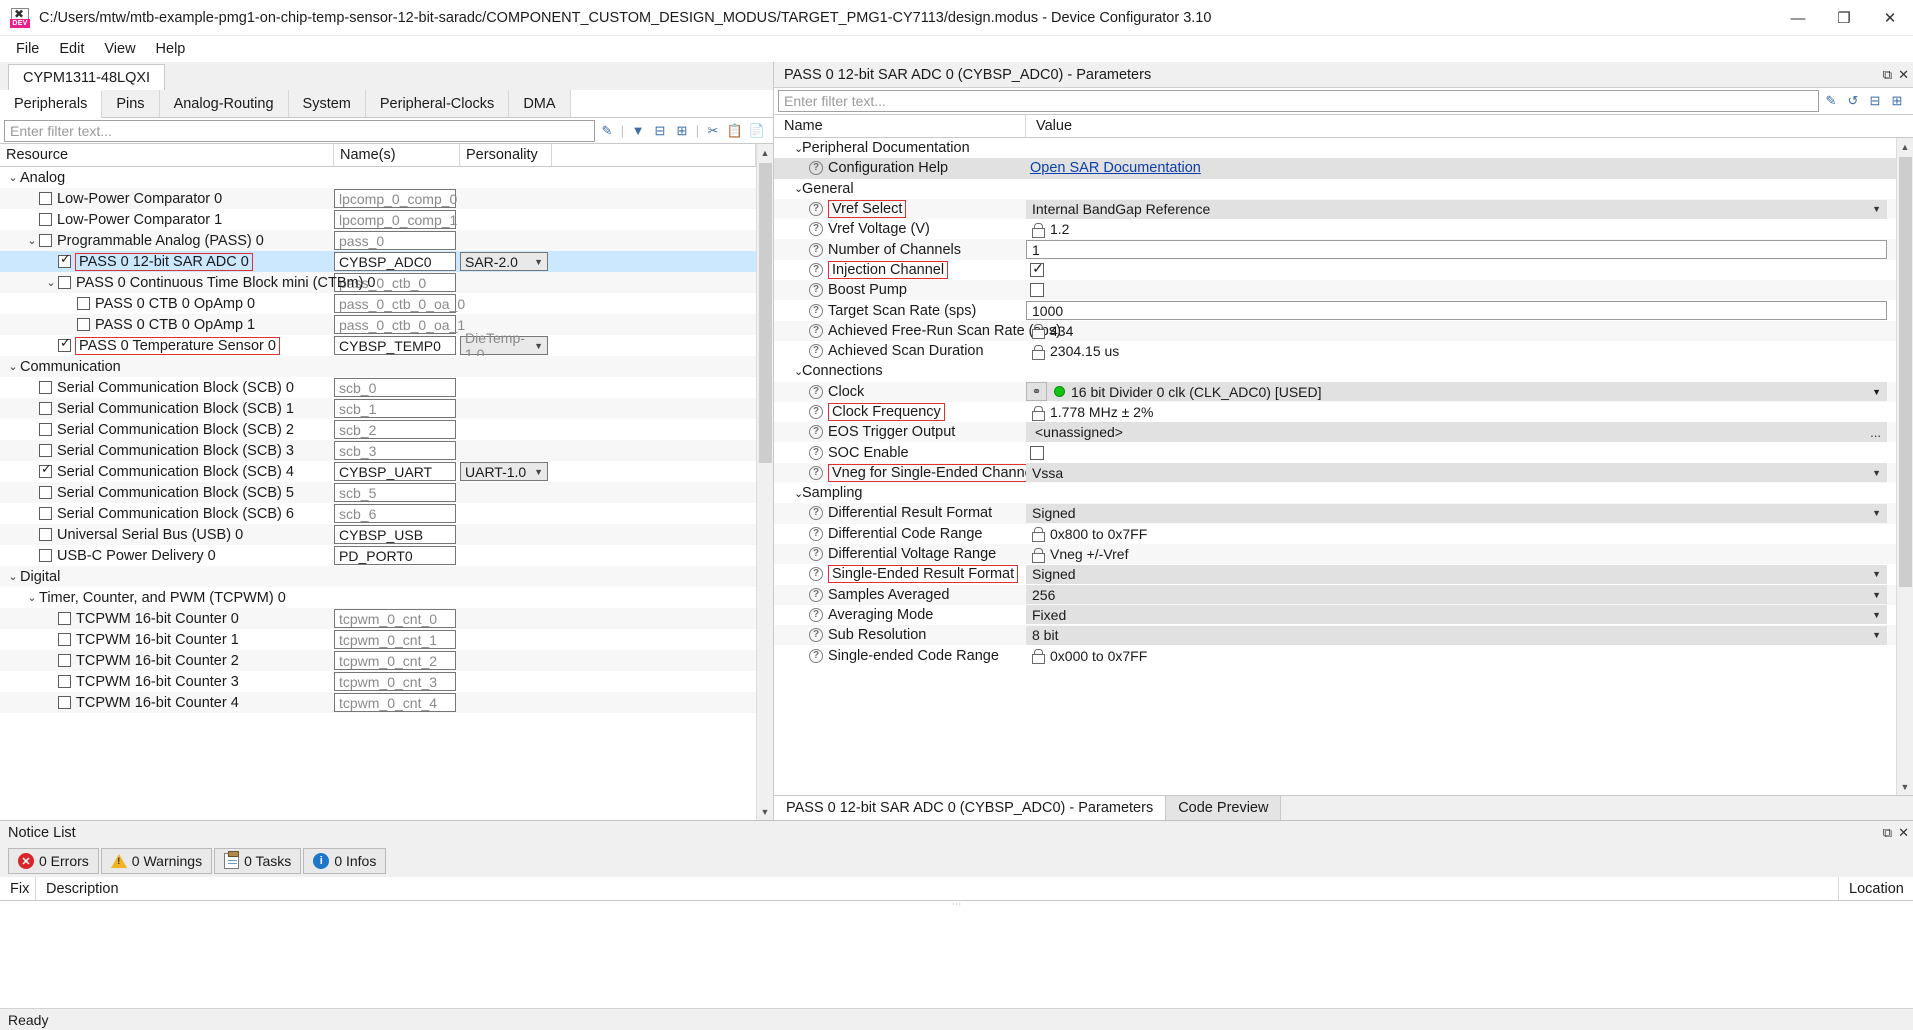 This screenshot has height=1030, width=1913. I want to click on scroll-up-arrow: ▲, so click(764, 152).